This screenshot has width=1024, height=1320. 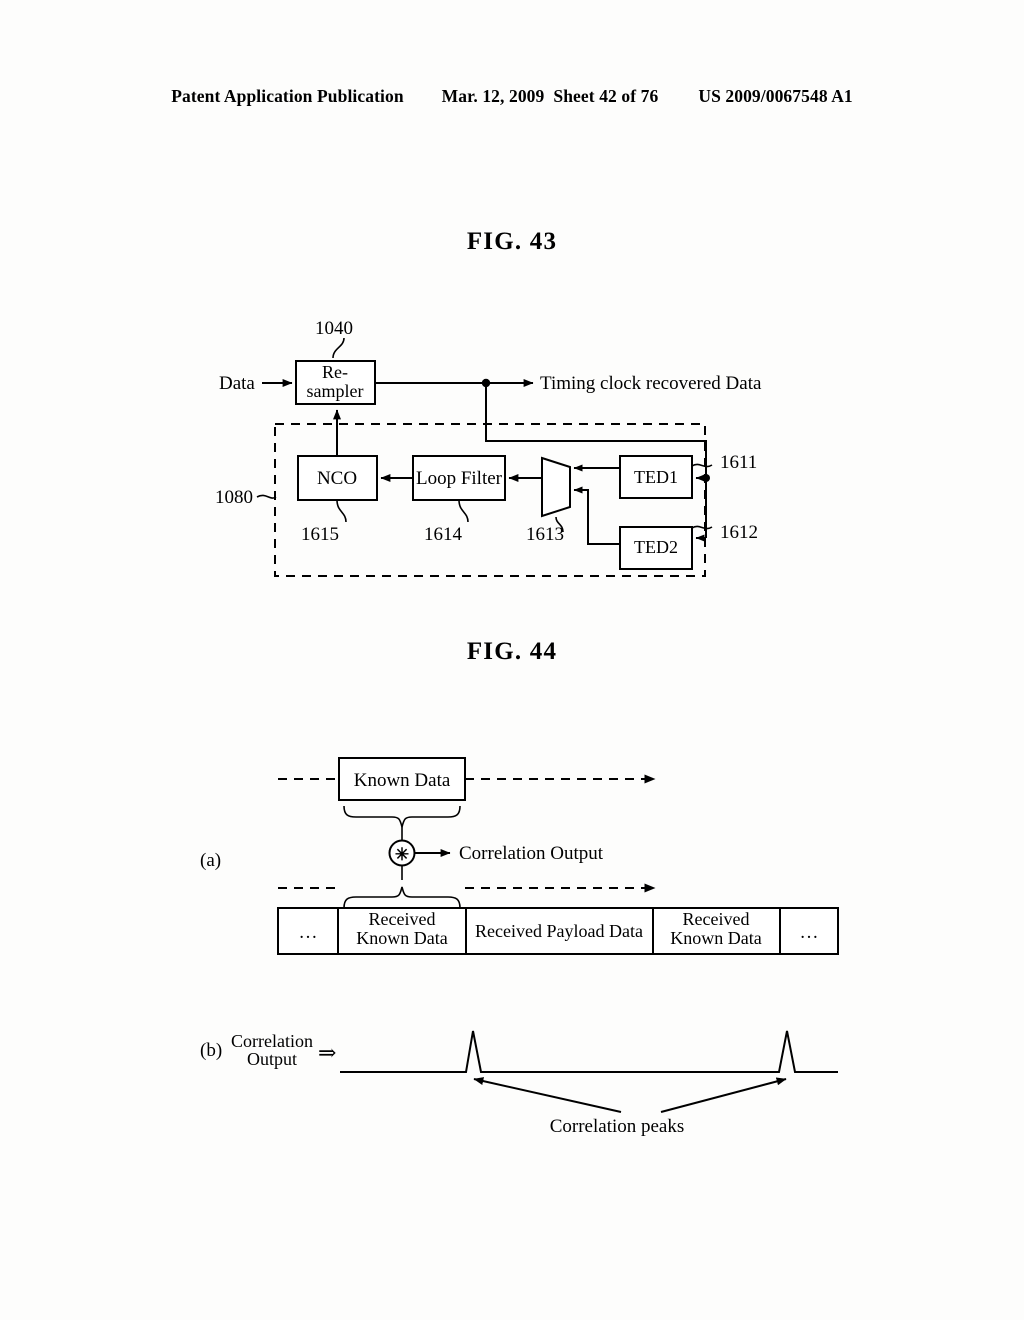 What do you see at coordinates (547, 1095) in the screenshot?
I see `fig44-peak-arrow-left` at bounding box center [547, 1095].